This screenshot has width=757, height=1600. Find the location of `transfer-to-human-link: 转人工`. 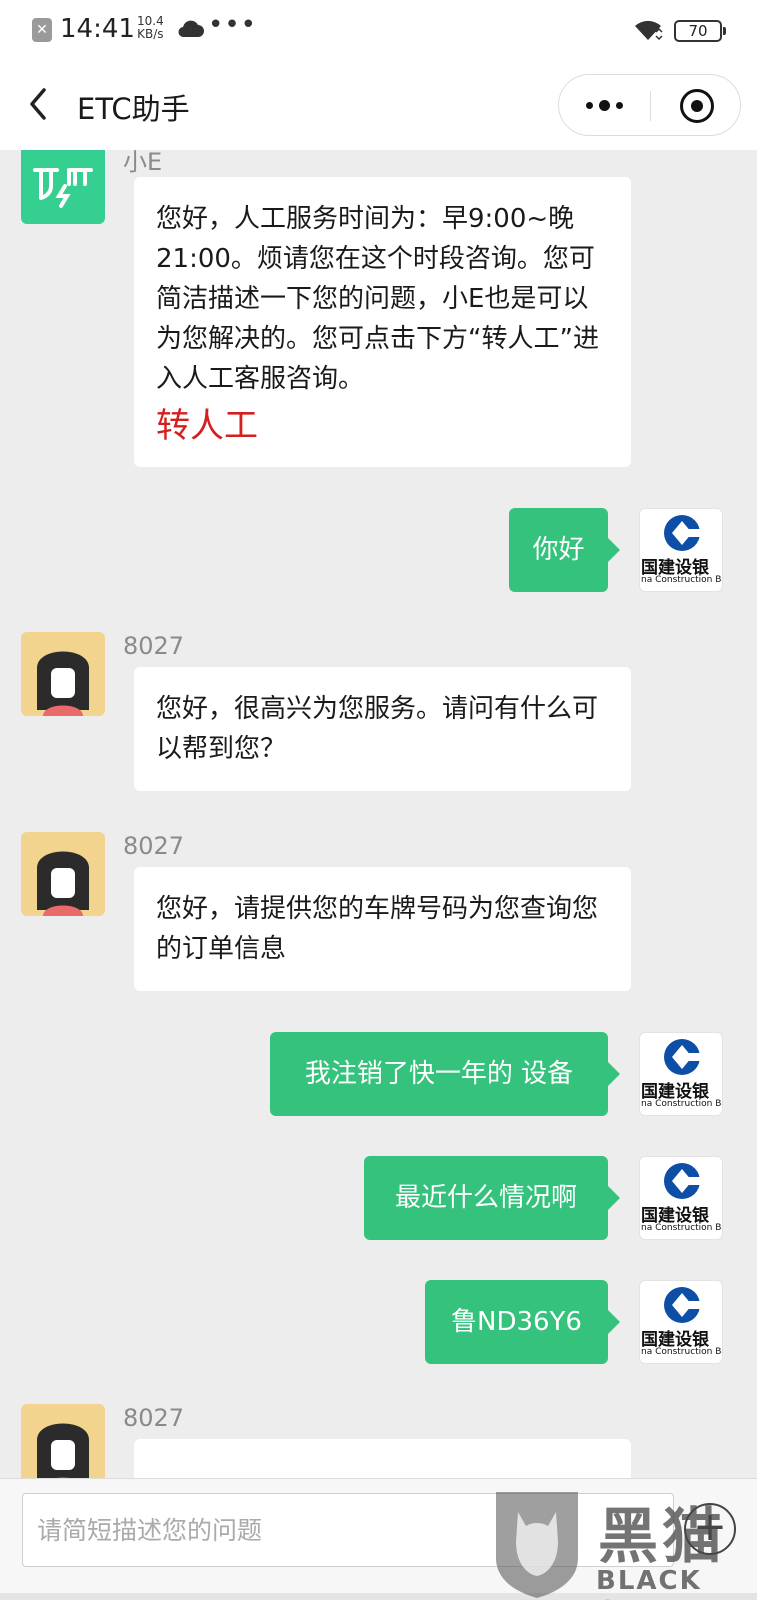

transfer-to-human-link: 转人工 is located at coordinates (382, 426).